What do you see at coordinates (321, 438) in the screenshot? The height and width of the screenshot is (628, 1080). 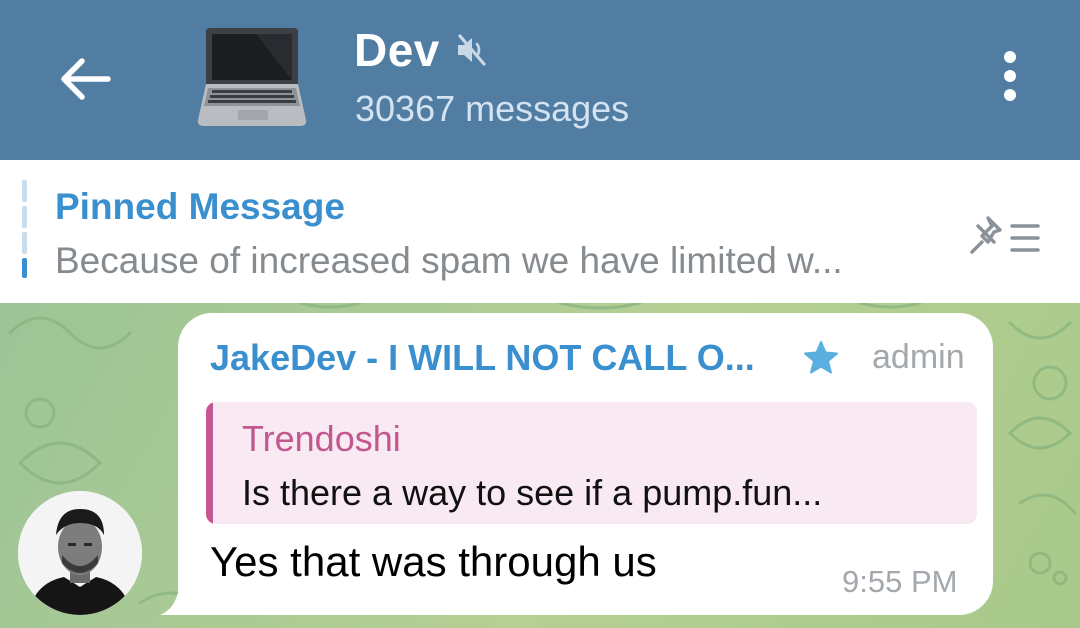 I see `reply-author: Trendoshi` at bounding box center [321, 438].